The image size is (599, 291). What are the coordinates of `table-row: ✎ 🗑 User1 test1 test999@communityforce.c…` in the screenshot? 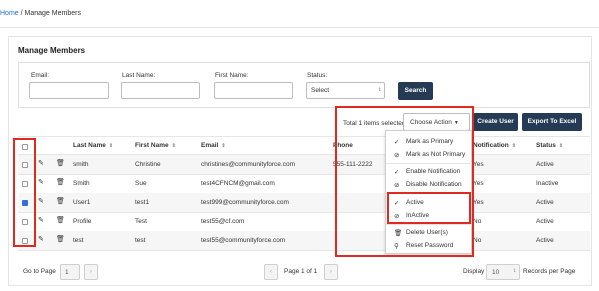 It's located at (304, 202).